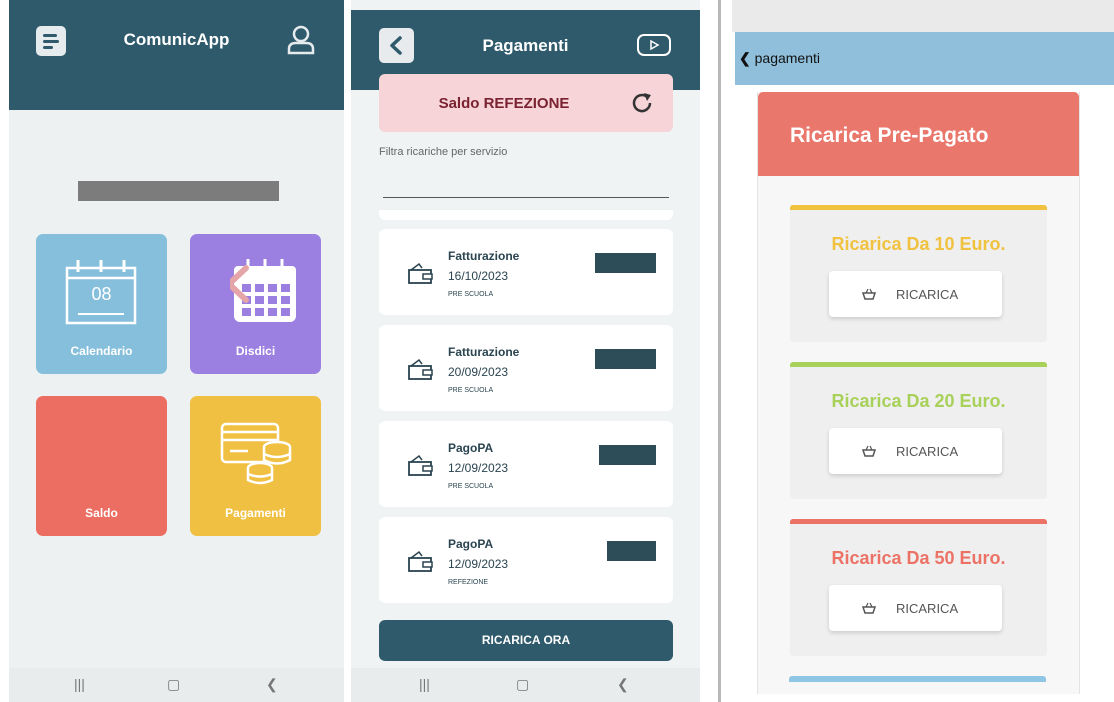 This screenshot has width=1114, height=702. What do you see at coordinates (924, 58) in the screenshot?
I see `nav-bar: ❮ pagamenti` at bounding box center [924, 58].